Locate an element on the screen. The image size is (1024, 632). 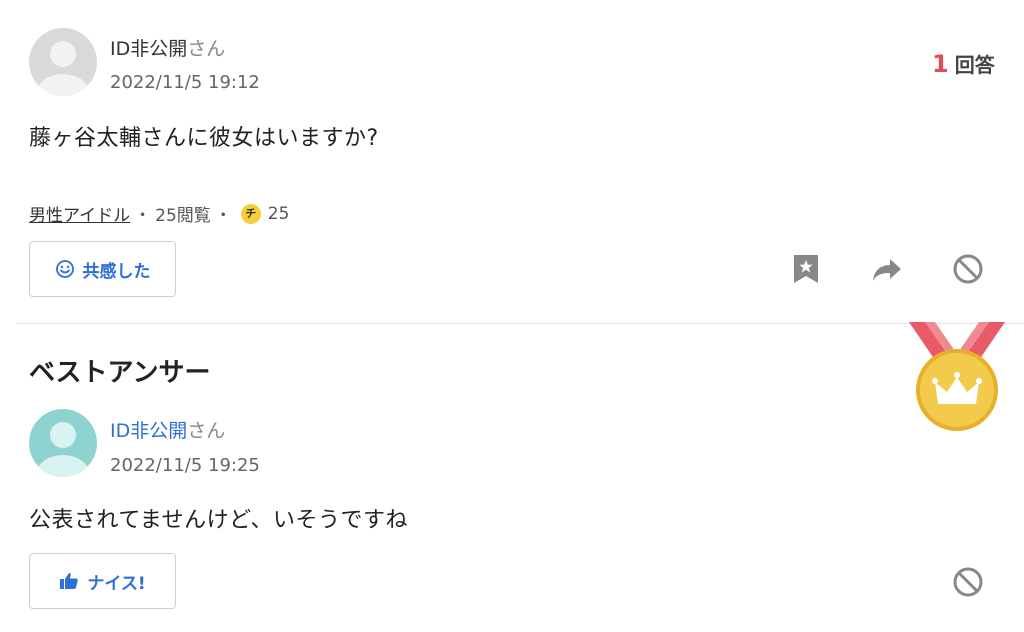
section-divider is located at coordinates (520, 323).